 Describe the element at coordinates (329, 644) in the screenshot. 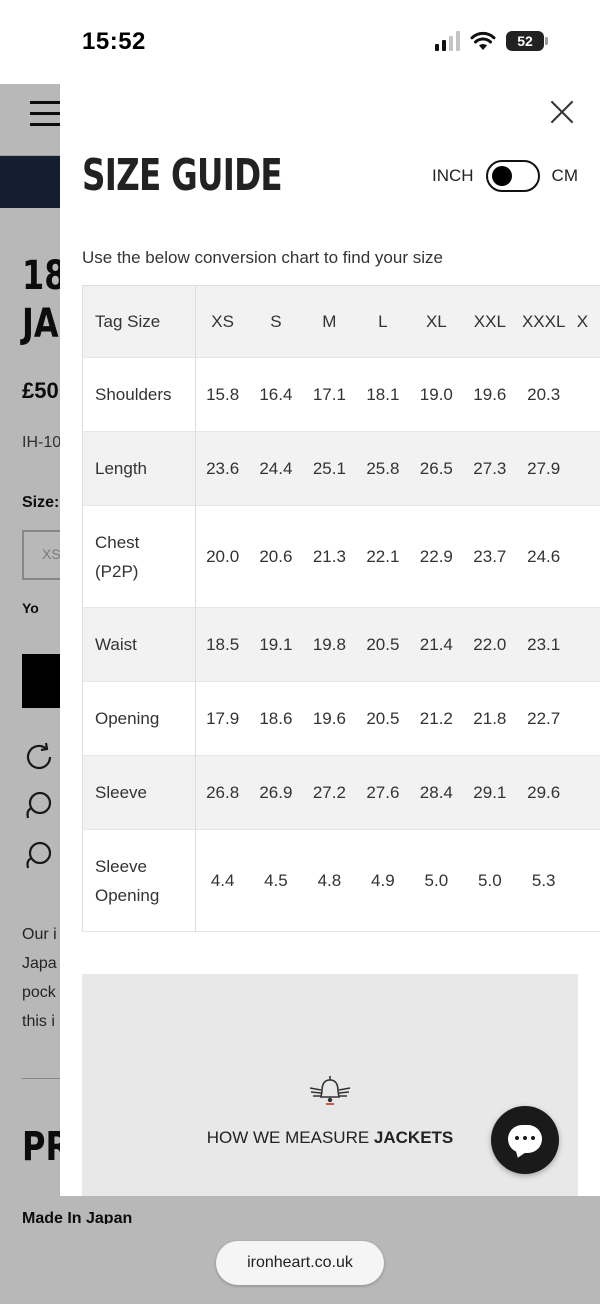

I see `table-cell: 19.8` at that location.